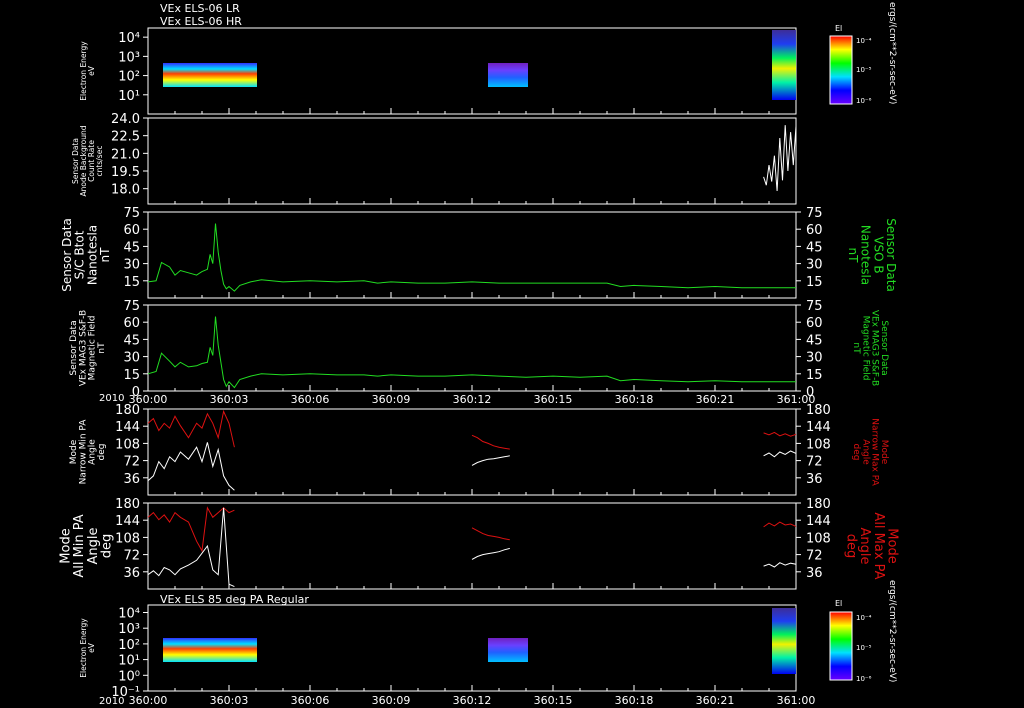 This screenshot has width=1024, height=708. What do you see at coordinates (129, 38) in the screenshot?
I see `y-tick-label: 10⁴` at bounding box center [129, 38].